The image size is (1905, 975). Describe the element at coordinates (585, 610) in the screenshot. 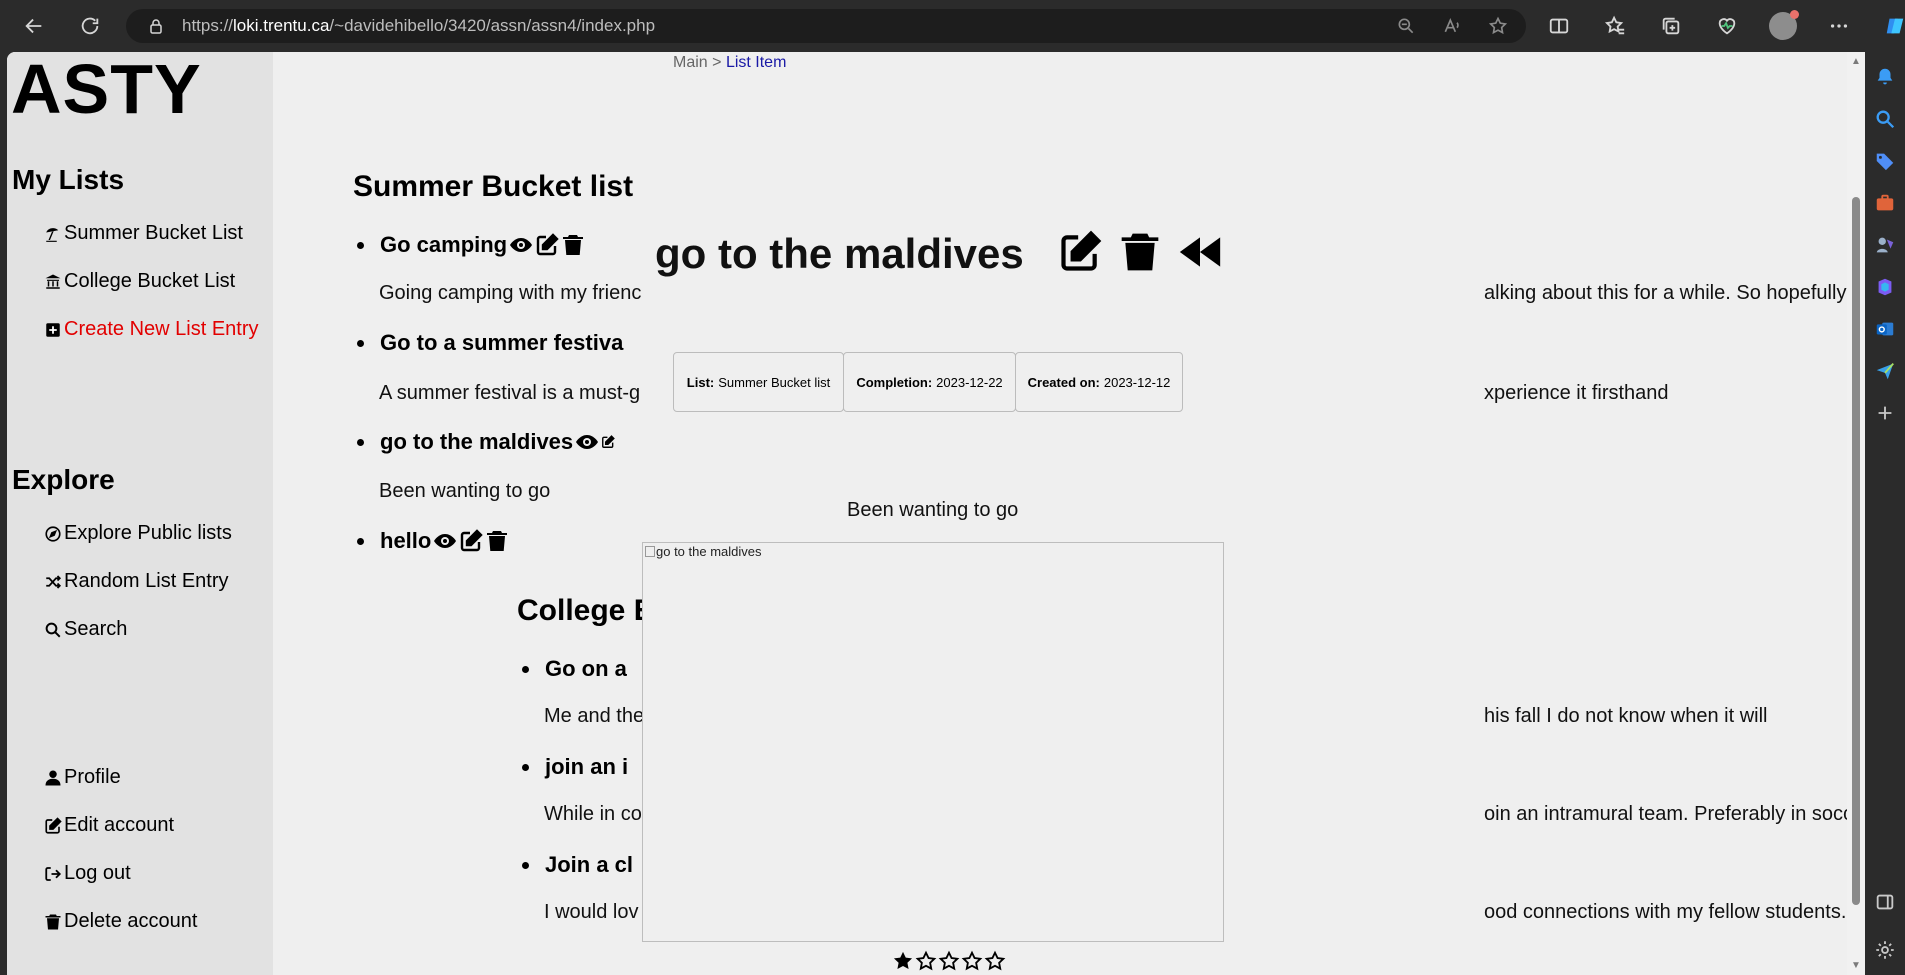

I see `college-list-title: College E` at that location.